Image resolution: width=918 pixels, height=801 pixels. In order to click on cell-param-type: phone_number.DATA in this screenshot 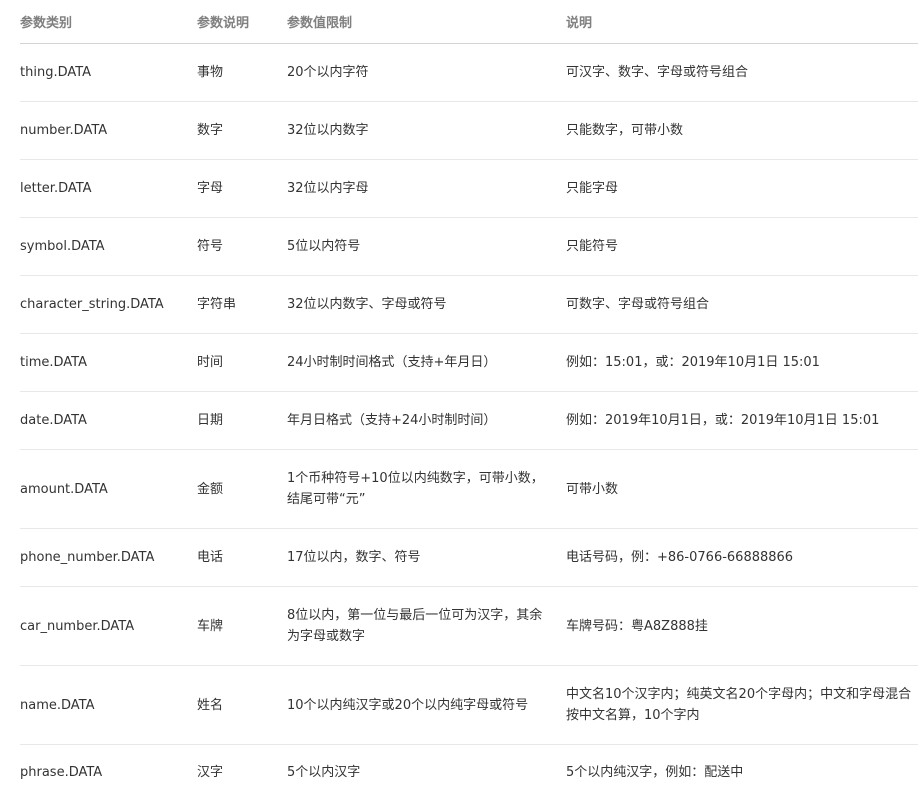, I will do `click(108, 557)`.